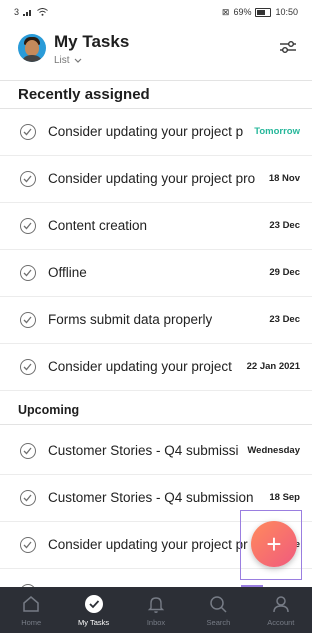 This screenshot has height=633, width=320. Describe the element at coordinates (282, 178) in the screenshot. I see `task-due-date: 18 Nov` at that location.